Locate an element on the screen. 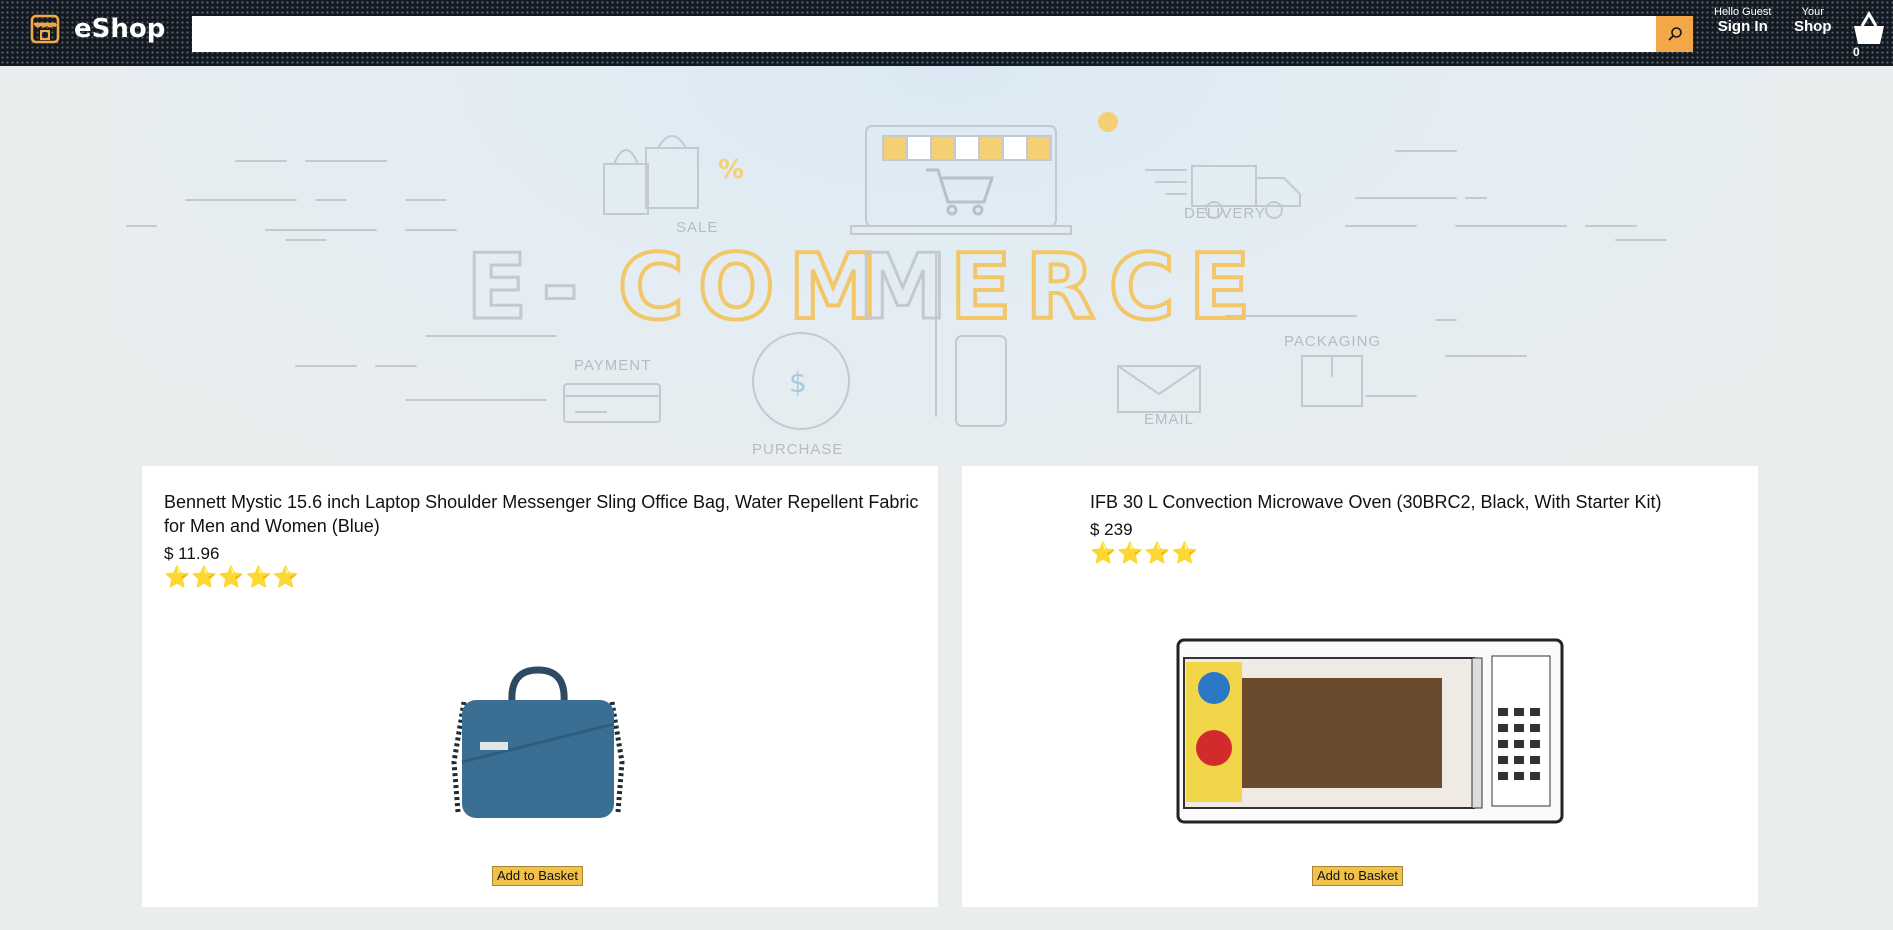 Image resolution: width=1893 pixels, height=930 pixels. greeting-label: Hello Guest is located at coordinates (1743, 12).